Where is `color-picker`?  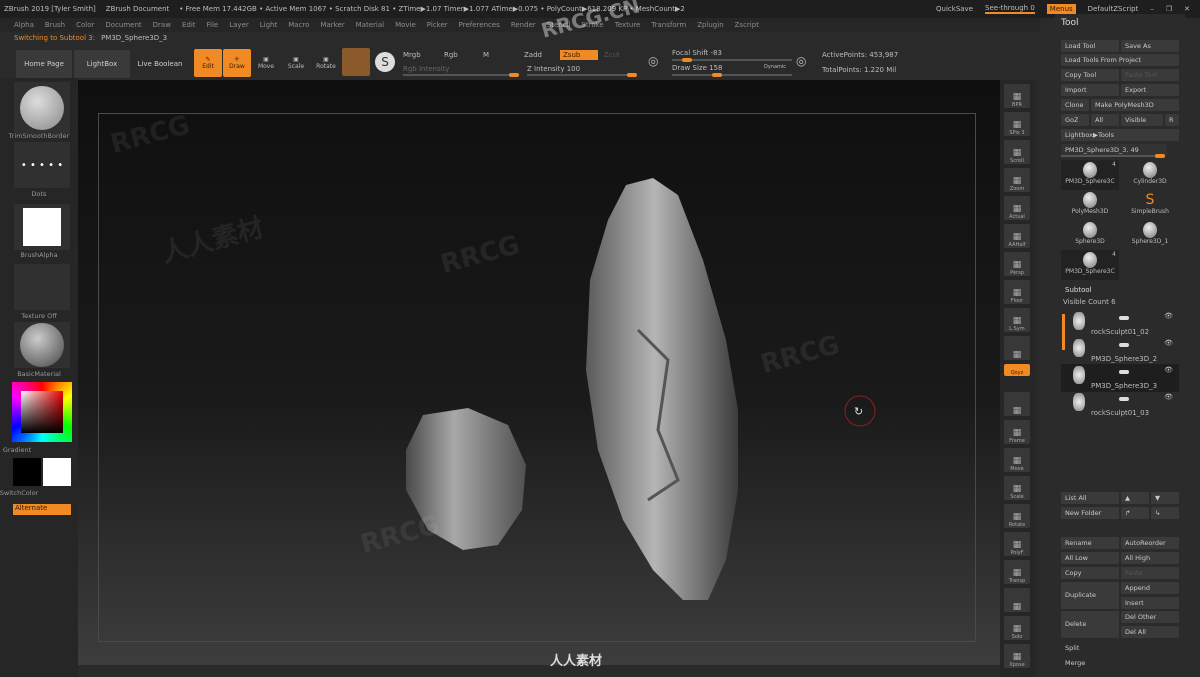
color-picker is located at coordinates (42, 412).